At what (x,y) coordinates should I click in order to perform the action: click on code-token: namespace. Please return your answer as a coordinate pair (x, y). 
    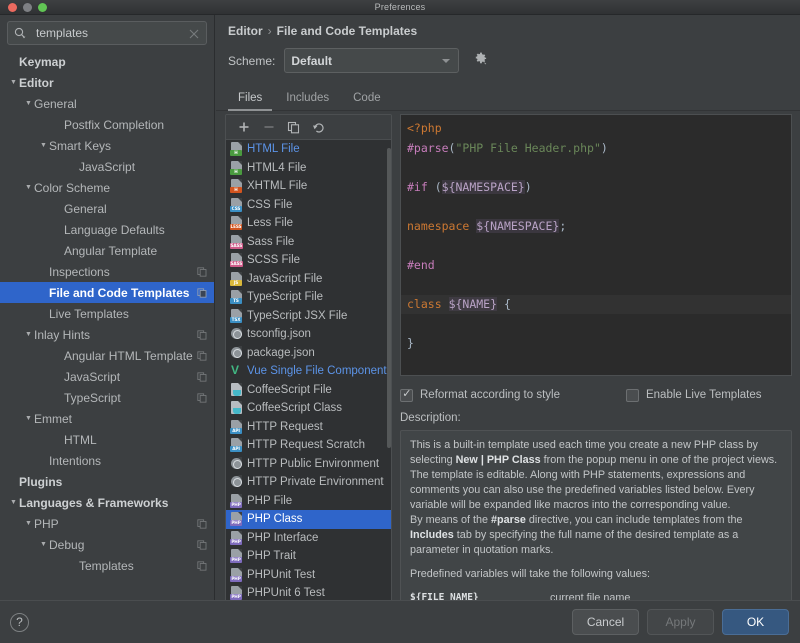
    Looking at the image, I should click on (438, 225).